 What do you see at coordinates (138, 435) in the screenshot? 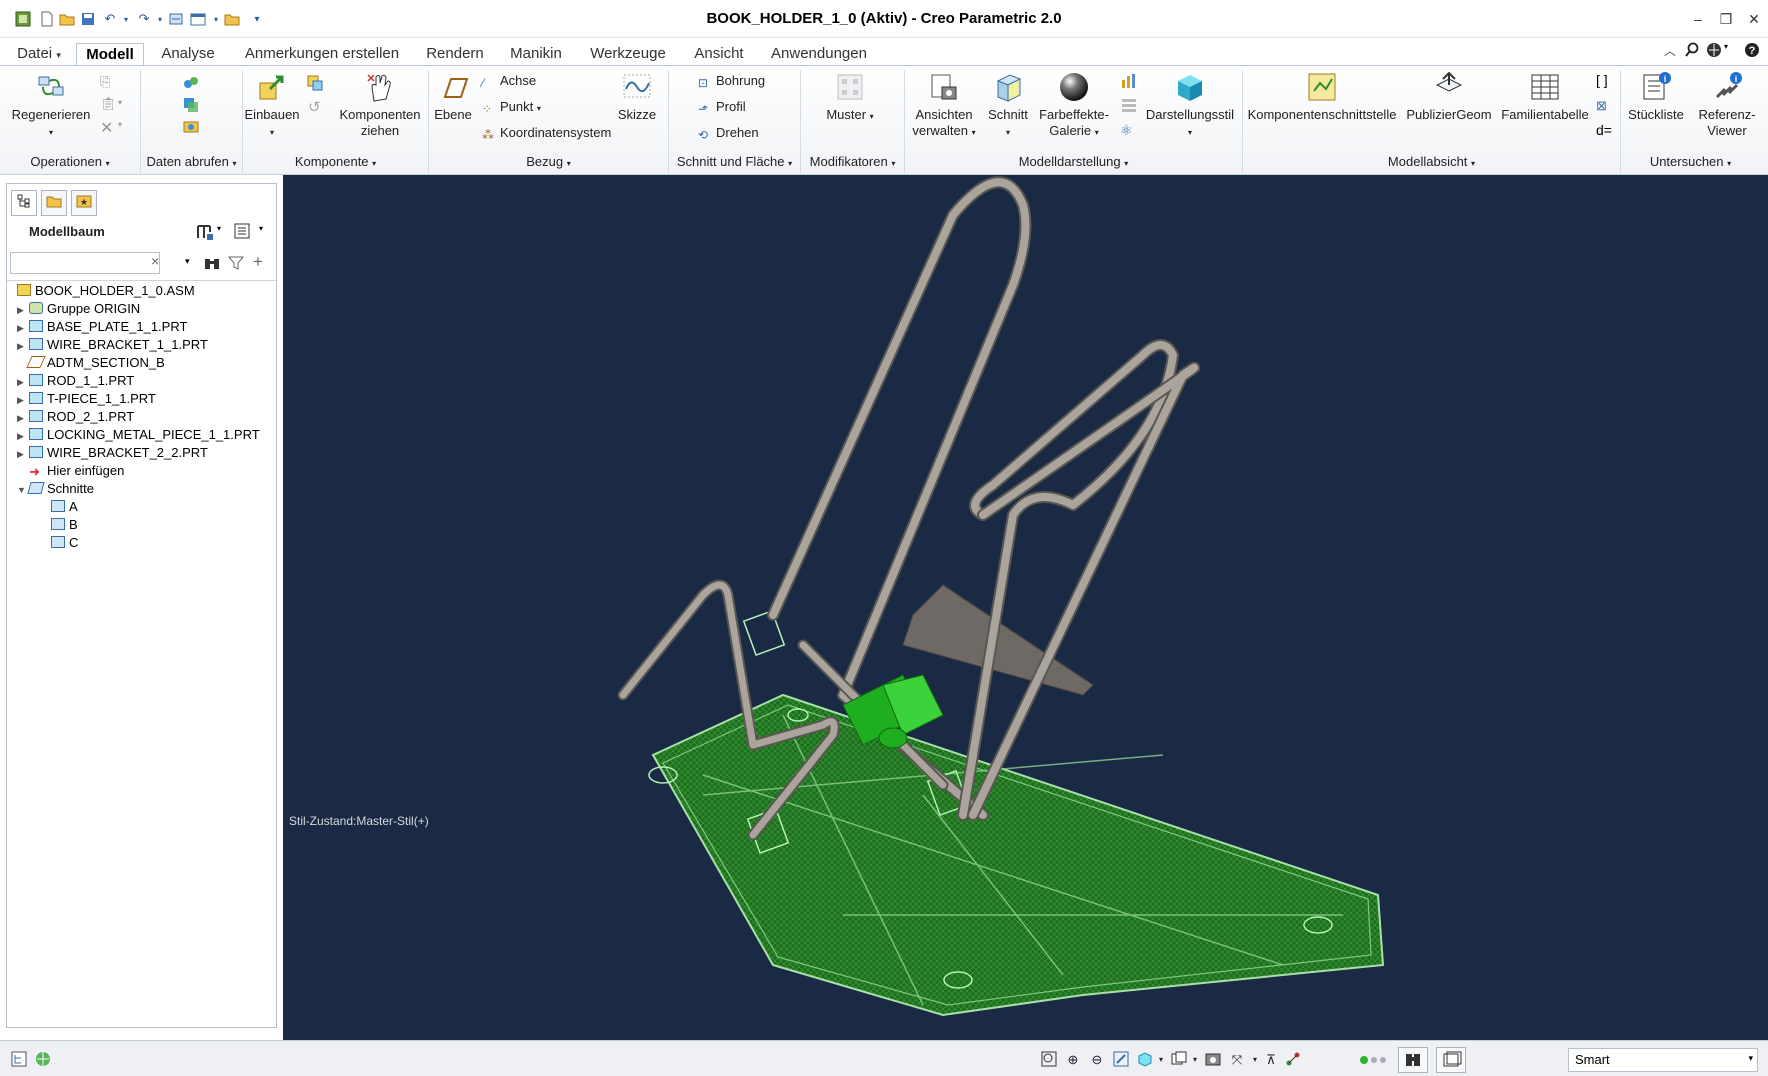
I see `tree-item-locking-metal-piece: ▶ LOCKING_METAL_PIECE_1_1.PRT` at bounding box center [138, 435].